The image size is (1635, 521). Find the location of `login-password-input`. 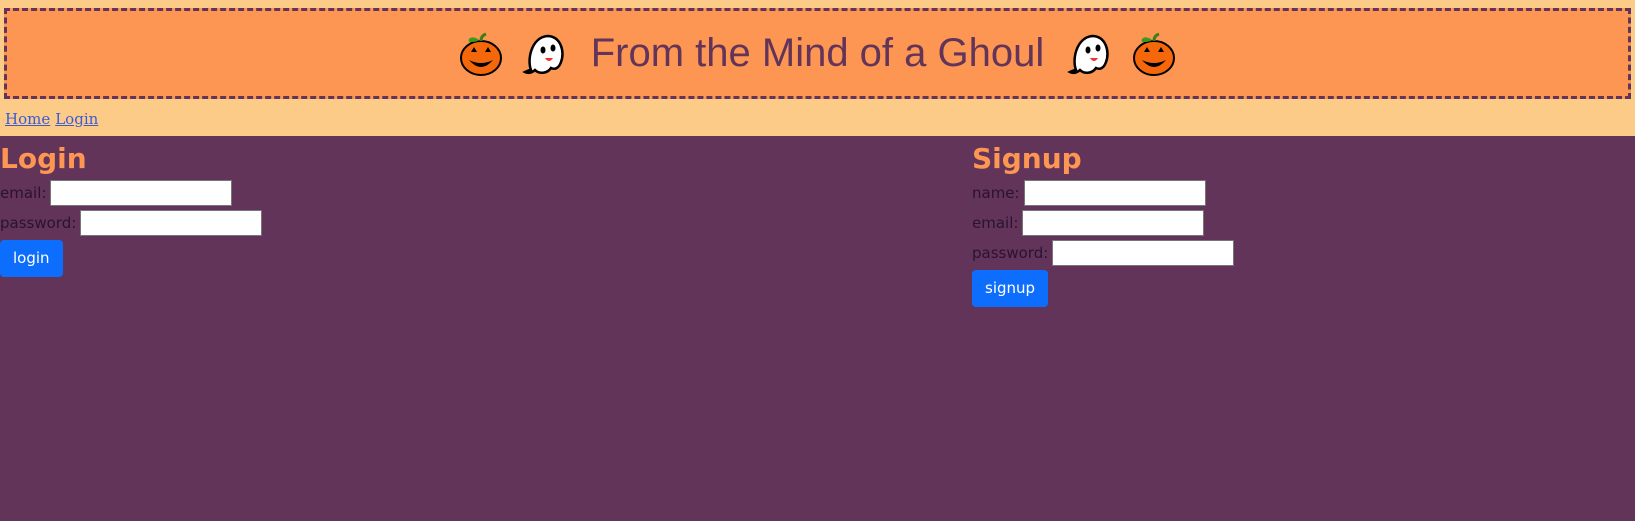

login-password-input is located at coordinates (171, 223).